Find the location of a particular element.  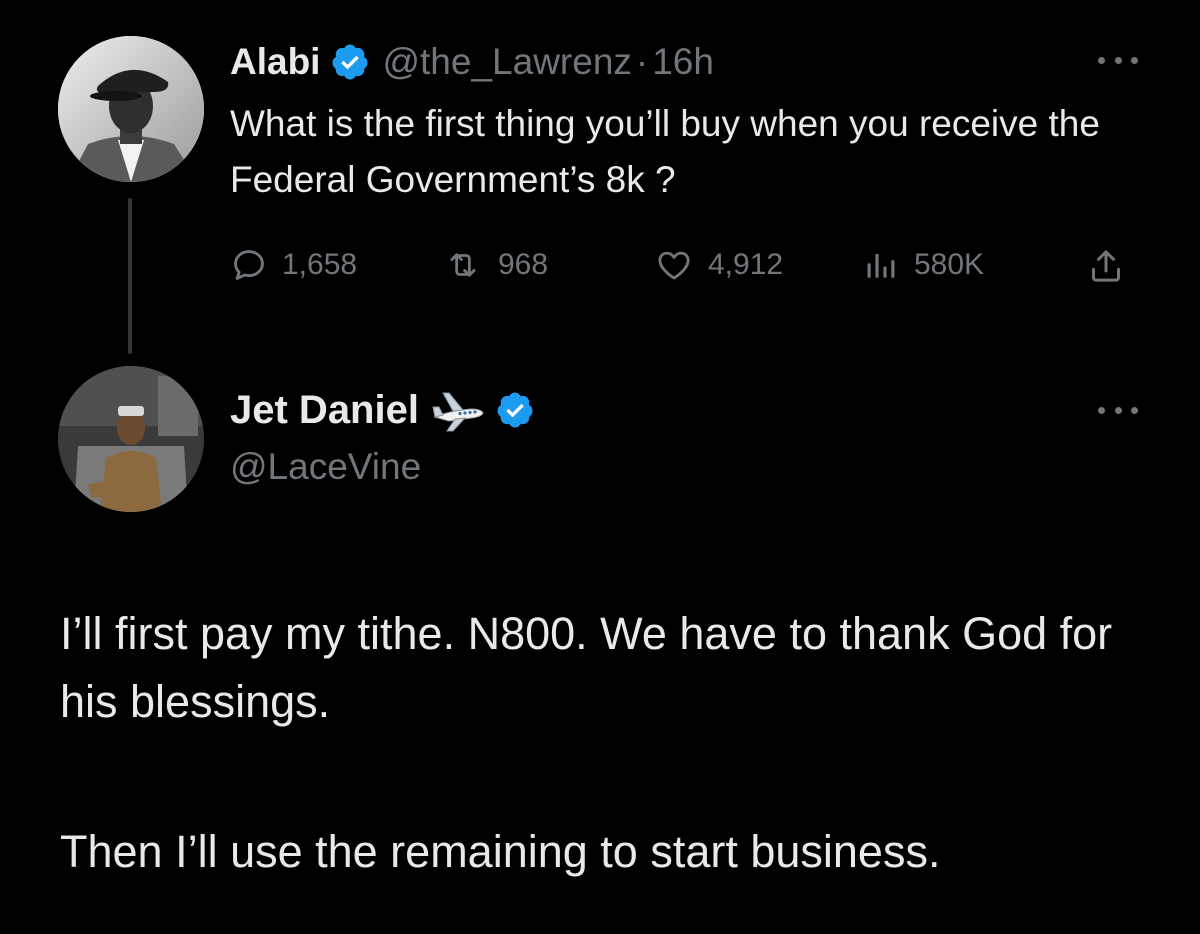

share-icon is located at coordinates (1106, 266).